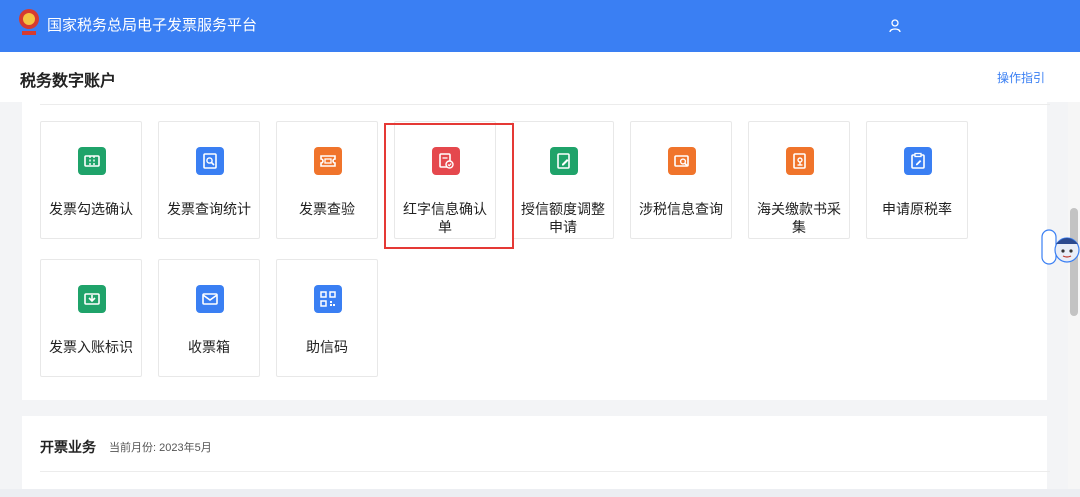  I want to click on tile-label: 收票箱, so click(209, 347).